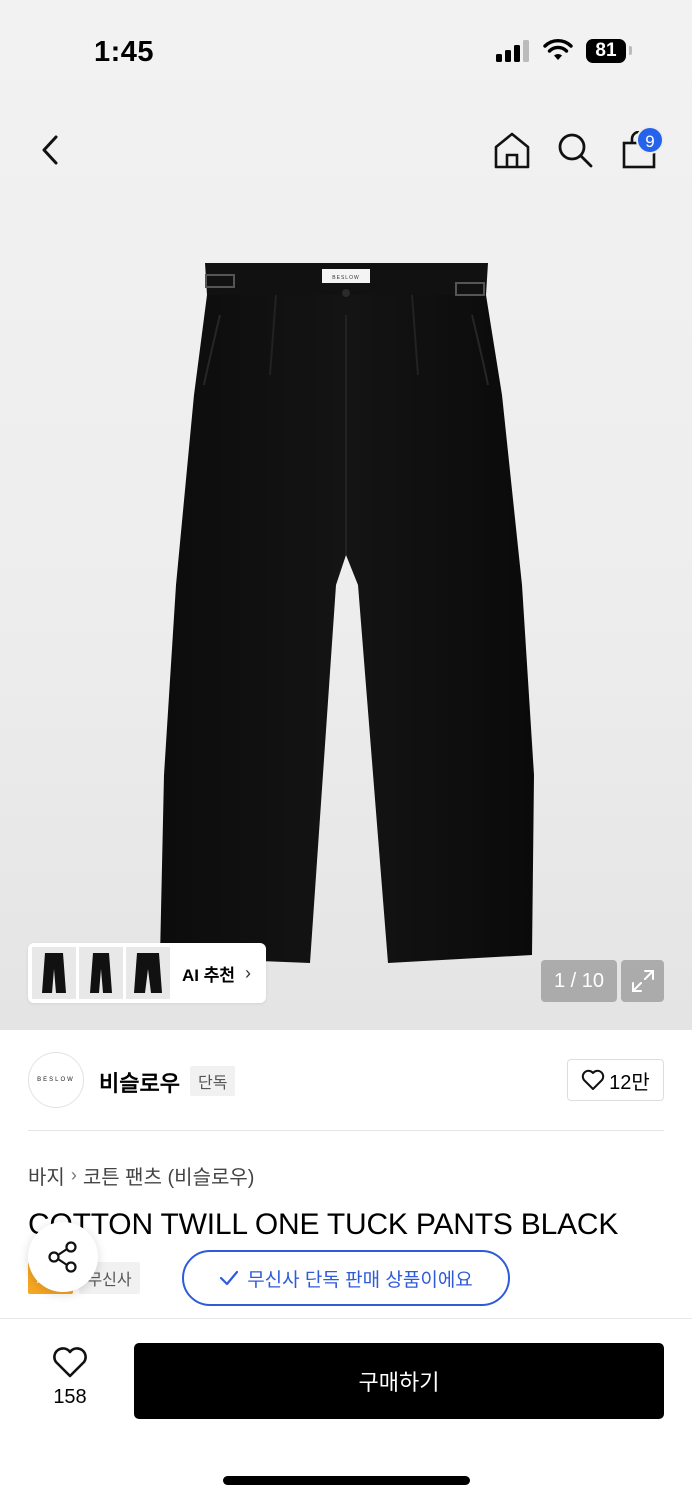  I want to click on check-icon, so click(229, 1278).